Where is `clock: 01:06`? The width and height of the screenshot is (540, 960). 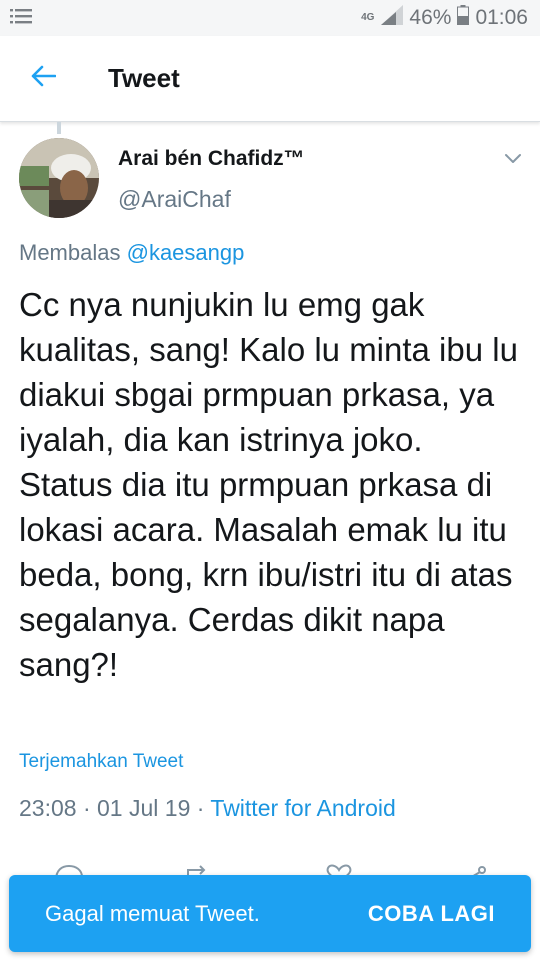
clock: 01:06 is located at coordinates (501, 17).